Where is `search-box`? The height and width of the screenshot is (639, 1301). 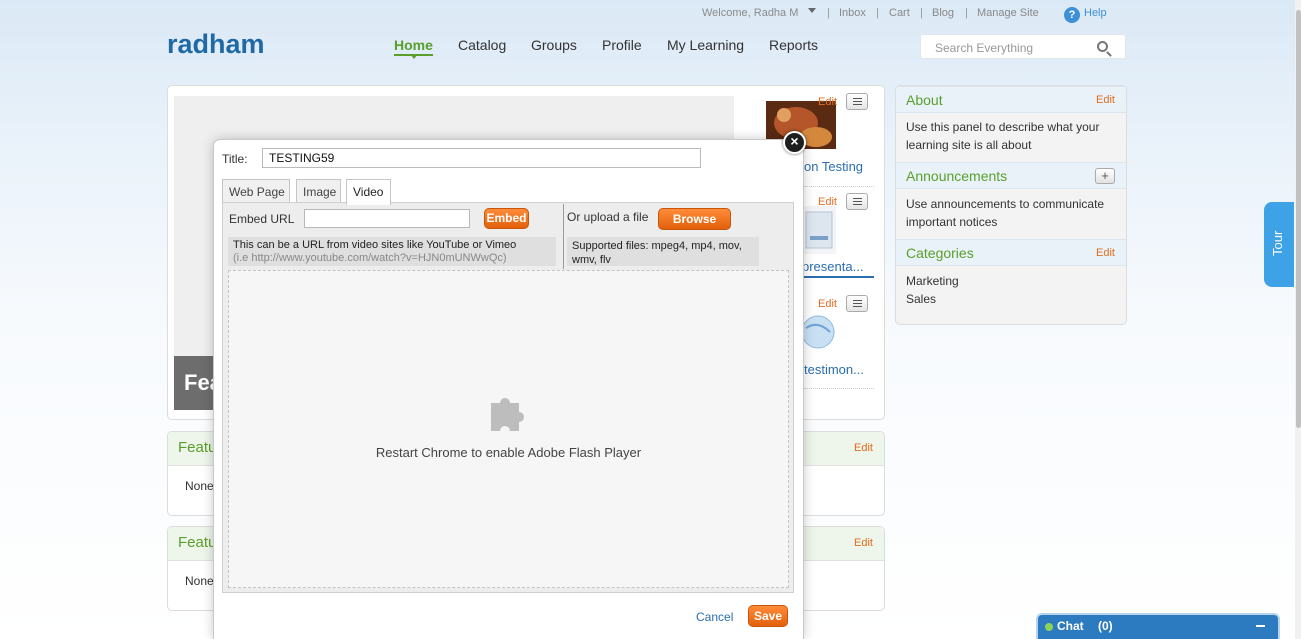
search-box is located at coordinates (1023, 46).